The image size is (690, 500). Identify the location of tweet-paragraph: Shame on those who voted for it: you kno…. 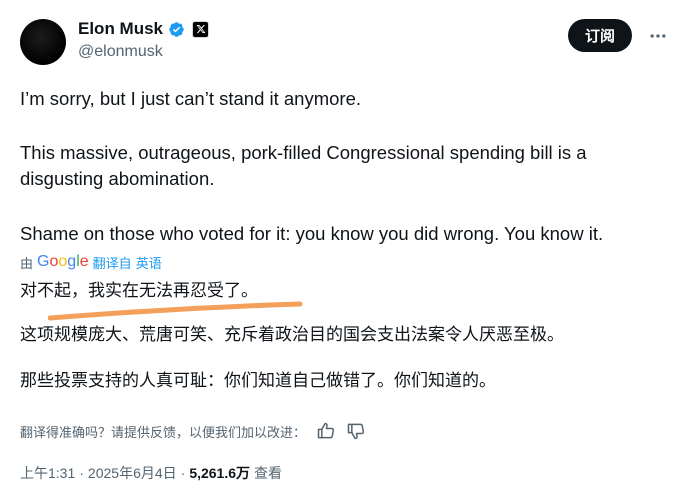
(312, 233).